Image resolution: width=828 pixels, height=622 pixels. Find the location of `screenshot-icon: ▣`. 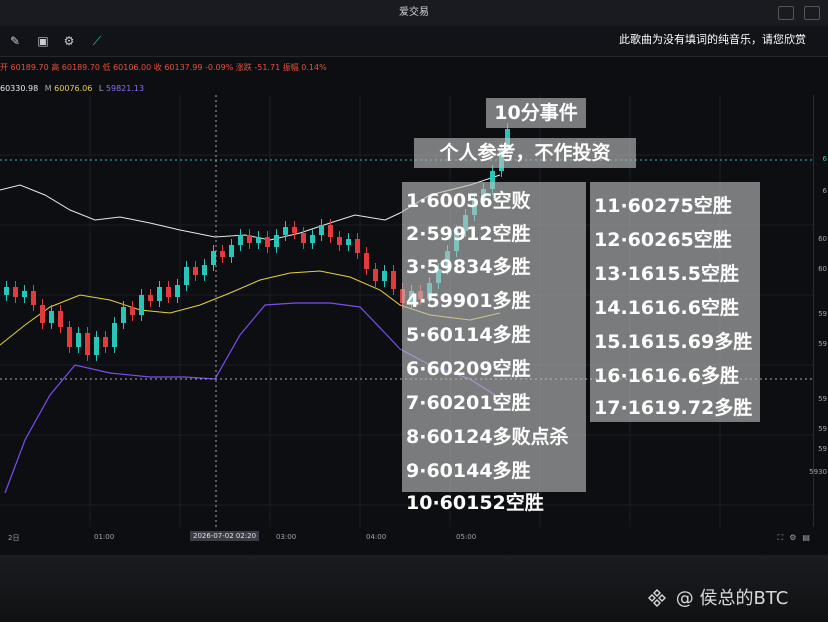

screenshot-icon: ▣ is located at coordinates (43, 41).